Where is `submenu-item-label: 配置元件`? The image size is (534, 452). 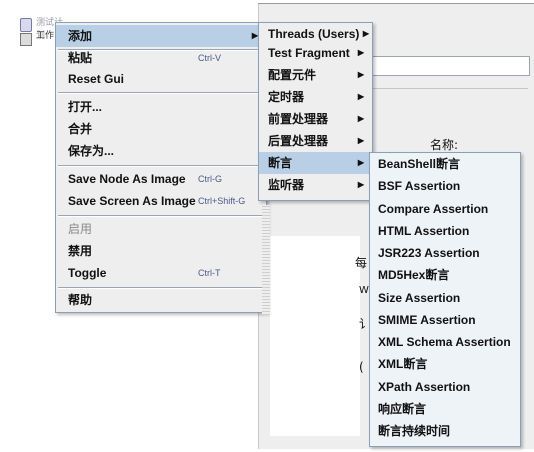 submenu-item-label: 配置元件 is located at coordinates (292, 75).